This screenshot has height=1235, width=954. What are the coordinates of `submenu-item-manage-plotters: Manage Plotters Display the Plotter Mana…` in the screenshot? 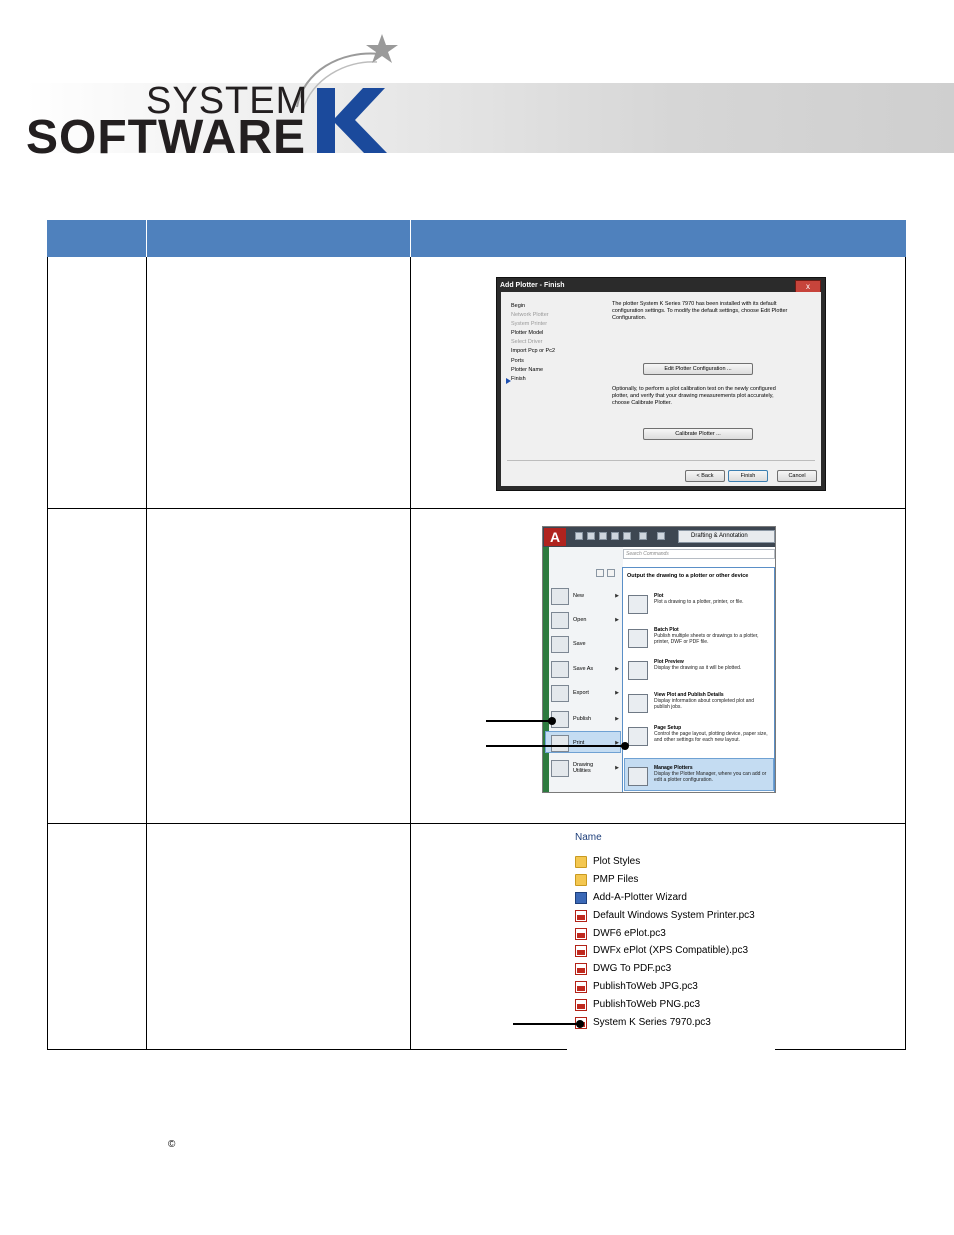 It's located at (700, 778).